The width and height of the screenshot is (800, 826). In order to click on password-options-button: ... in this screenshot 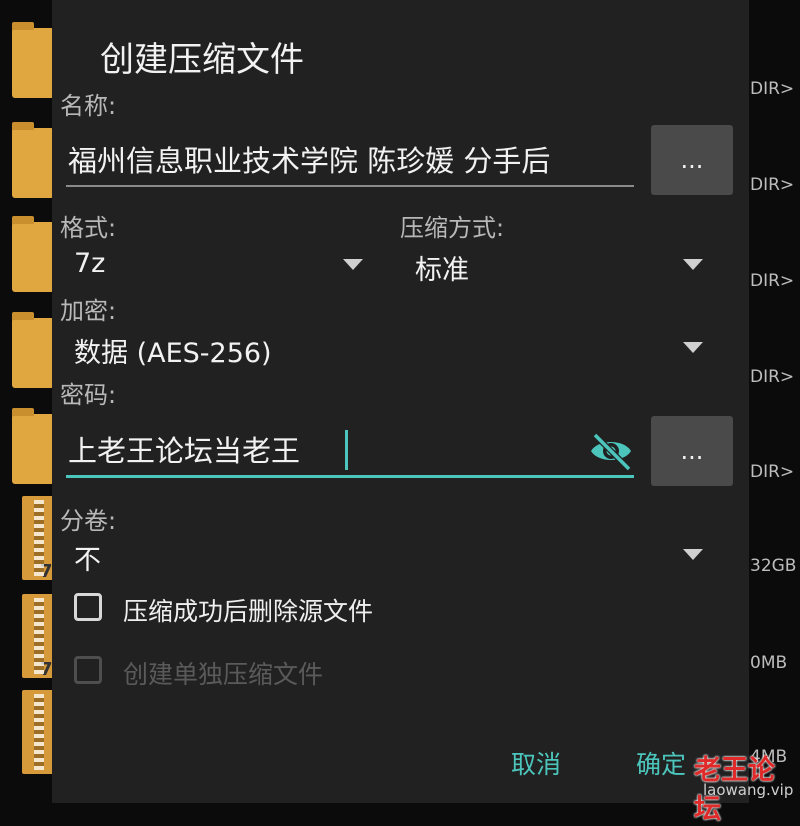, I will do `click(692, 451)`.